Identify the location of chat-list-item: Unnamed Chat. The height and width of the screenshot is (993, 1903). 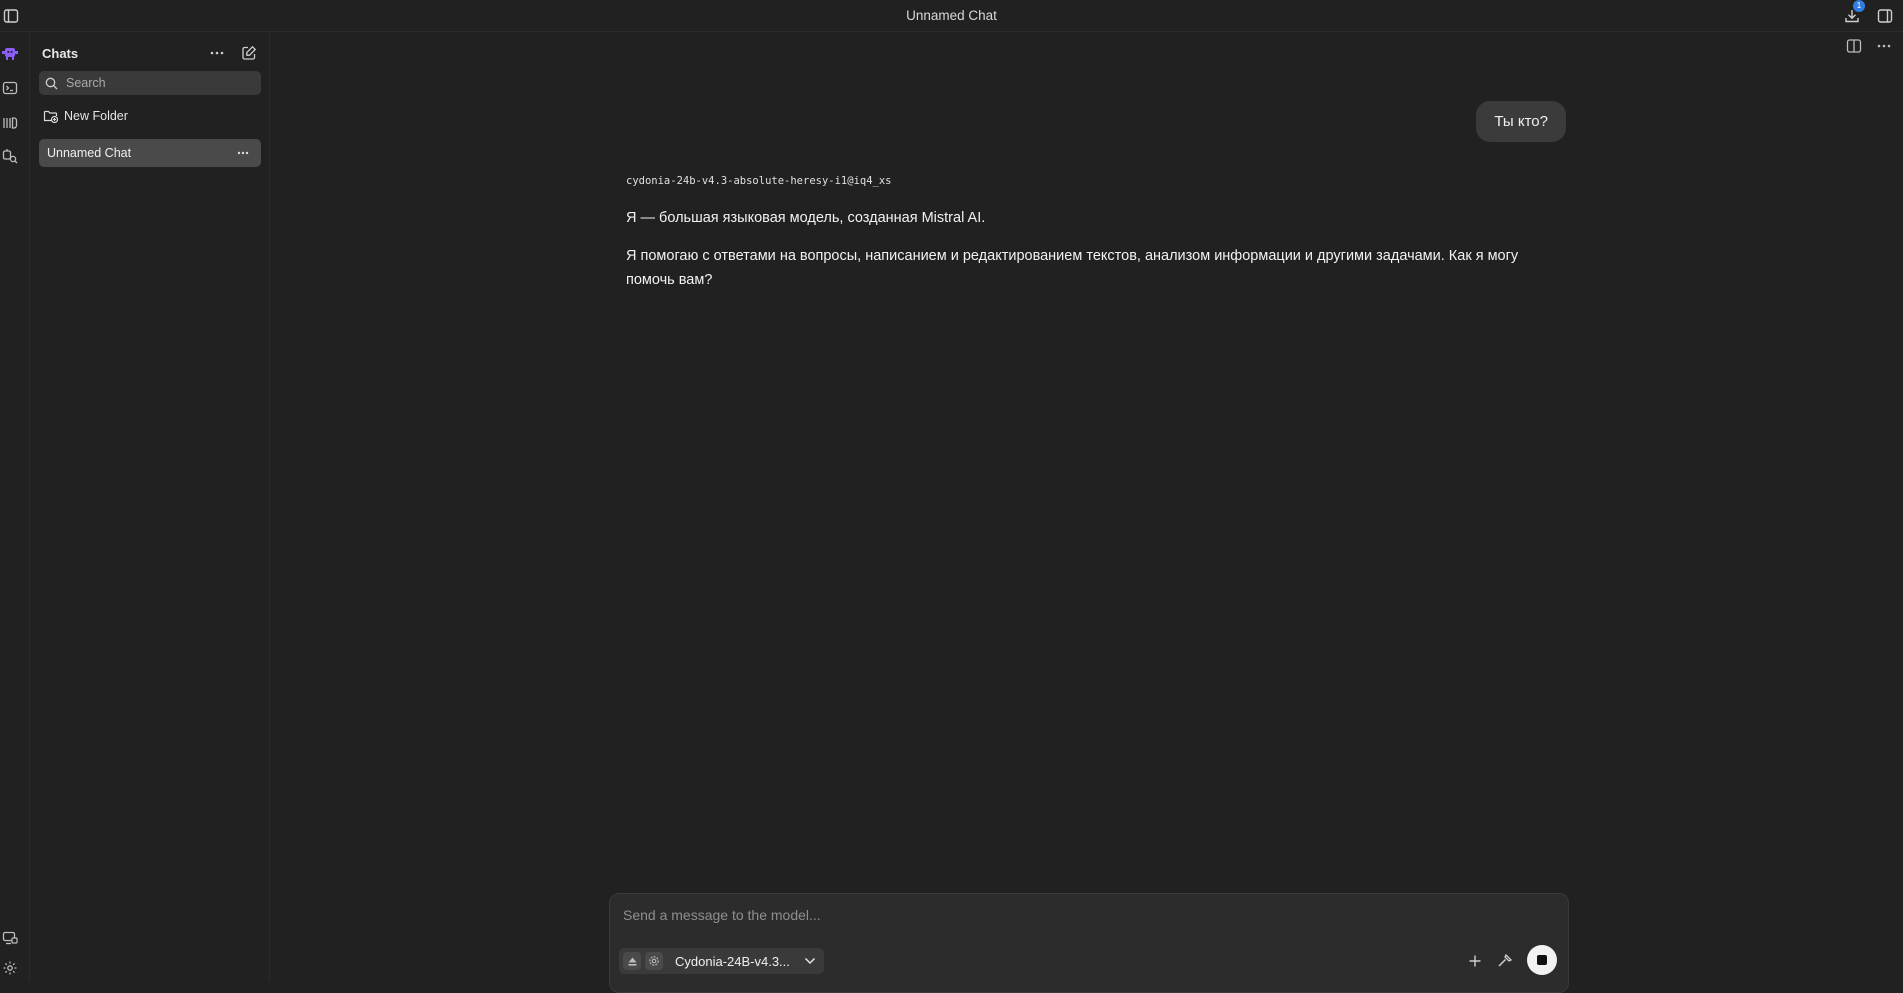
(150, 153).